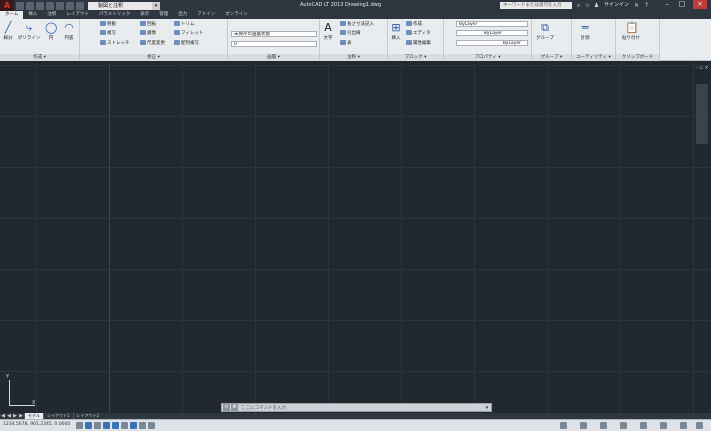 The width and height of the screenshot is (711, 431). I want to click on arc-button: ◠ 円弧, so click(69, 32).